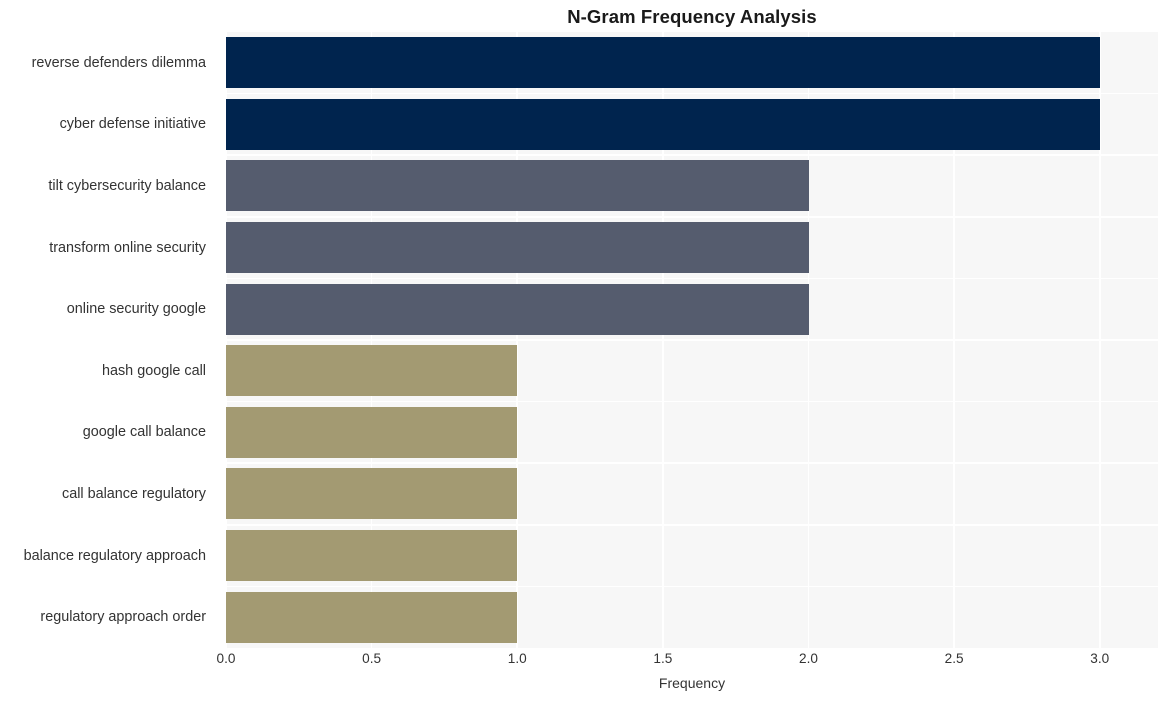 This screenshot has width=1165, height=701. Describe the element at coordinates (808, 658) in the screenshot. I see `x-axis-tick-label: 2.0` at that location.